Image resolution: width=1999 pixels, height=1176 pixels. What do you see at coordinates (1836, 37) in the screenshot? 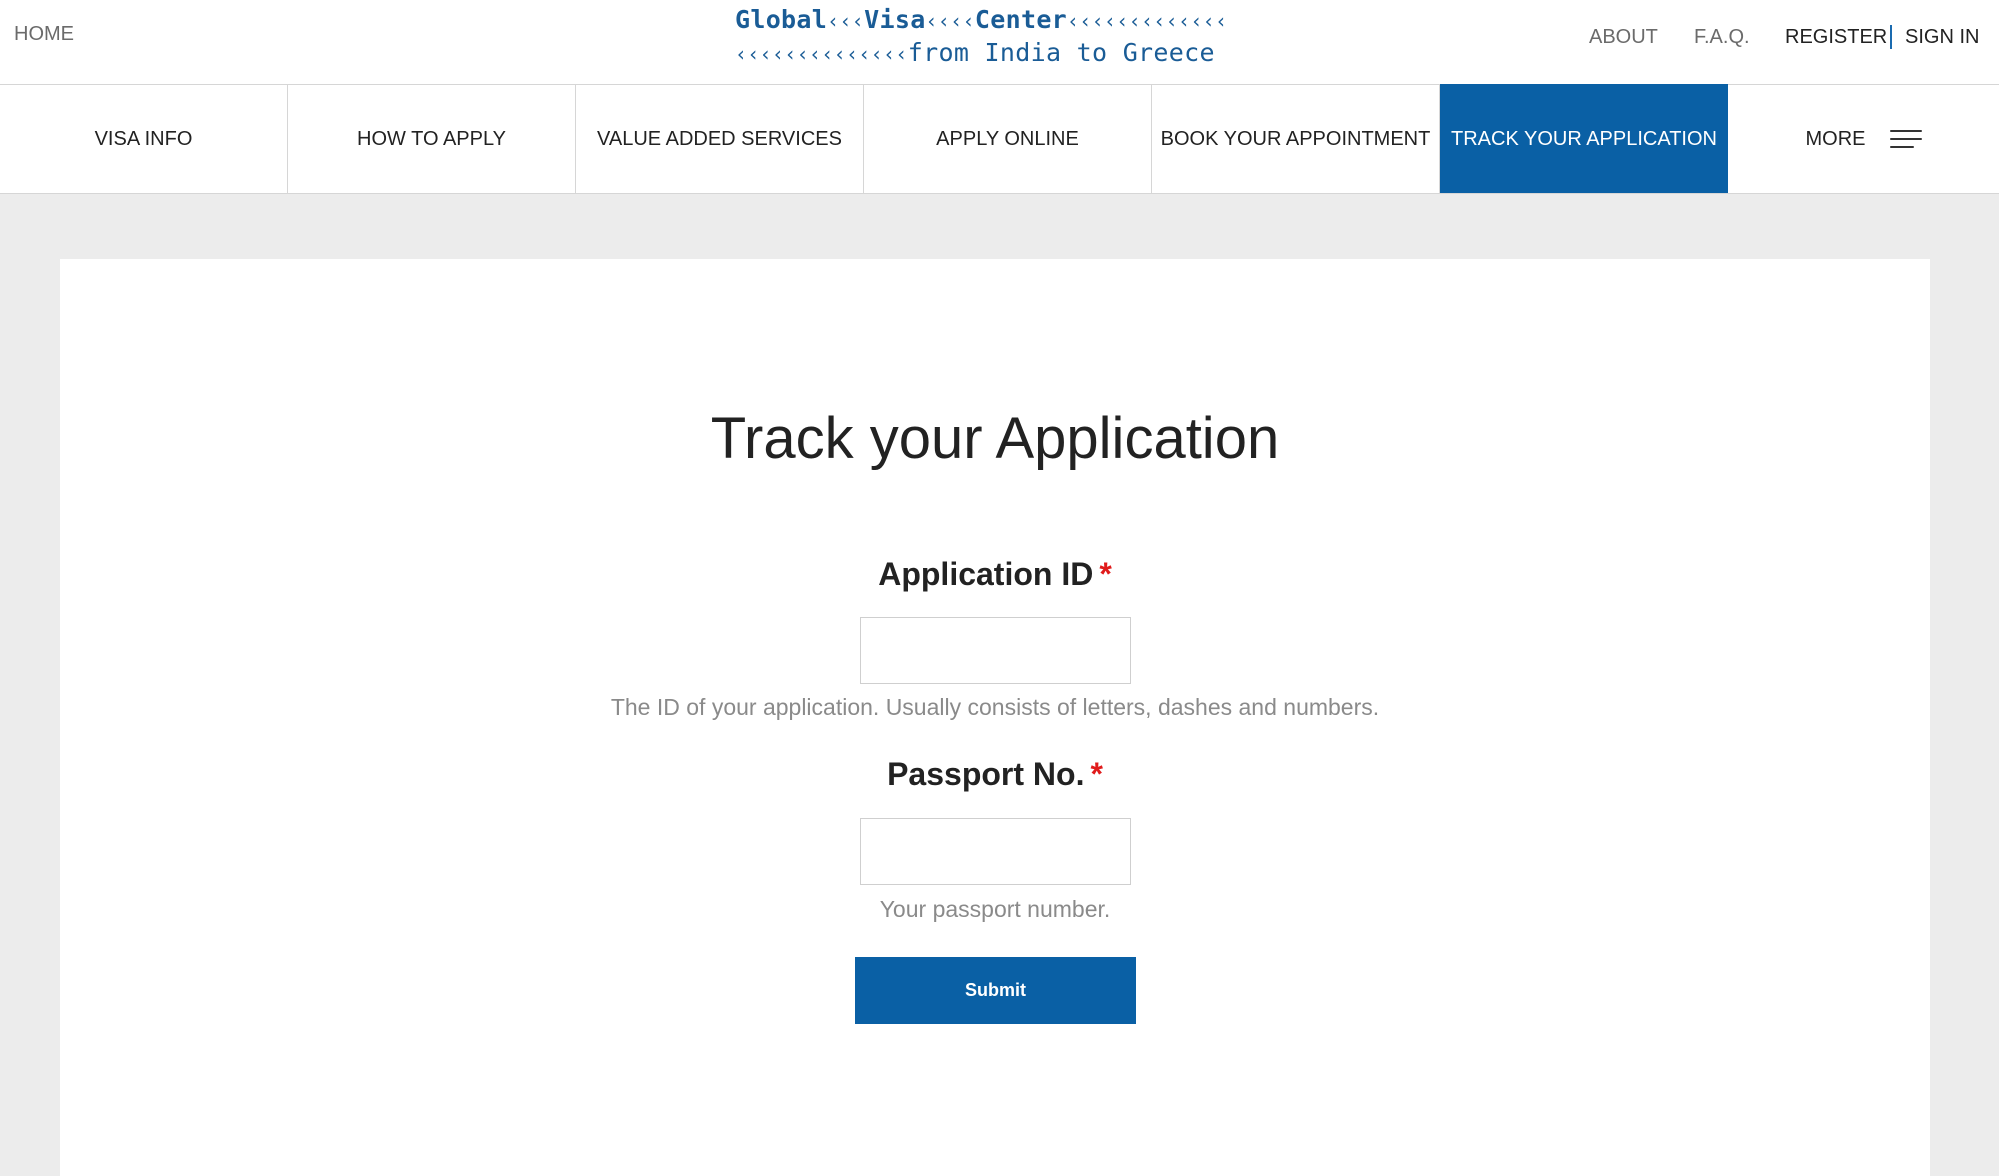
I see `register-link: REGISTER` at bounding box center [1836, 37].